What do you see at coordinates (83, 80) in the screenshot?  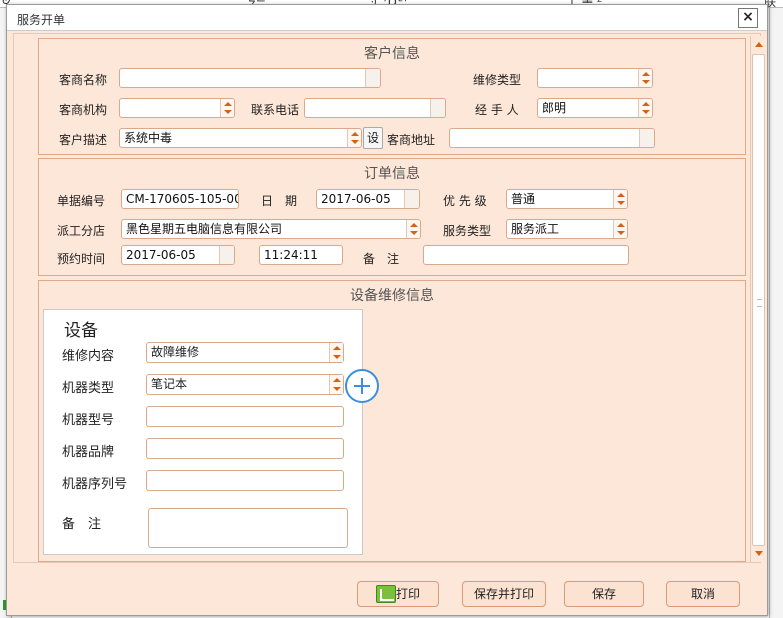 I see `customer-name-label: 客商名称` at bounding box center [83, 80].